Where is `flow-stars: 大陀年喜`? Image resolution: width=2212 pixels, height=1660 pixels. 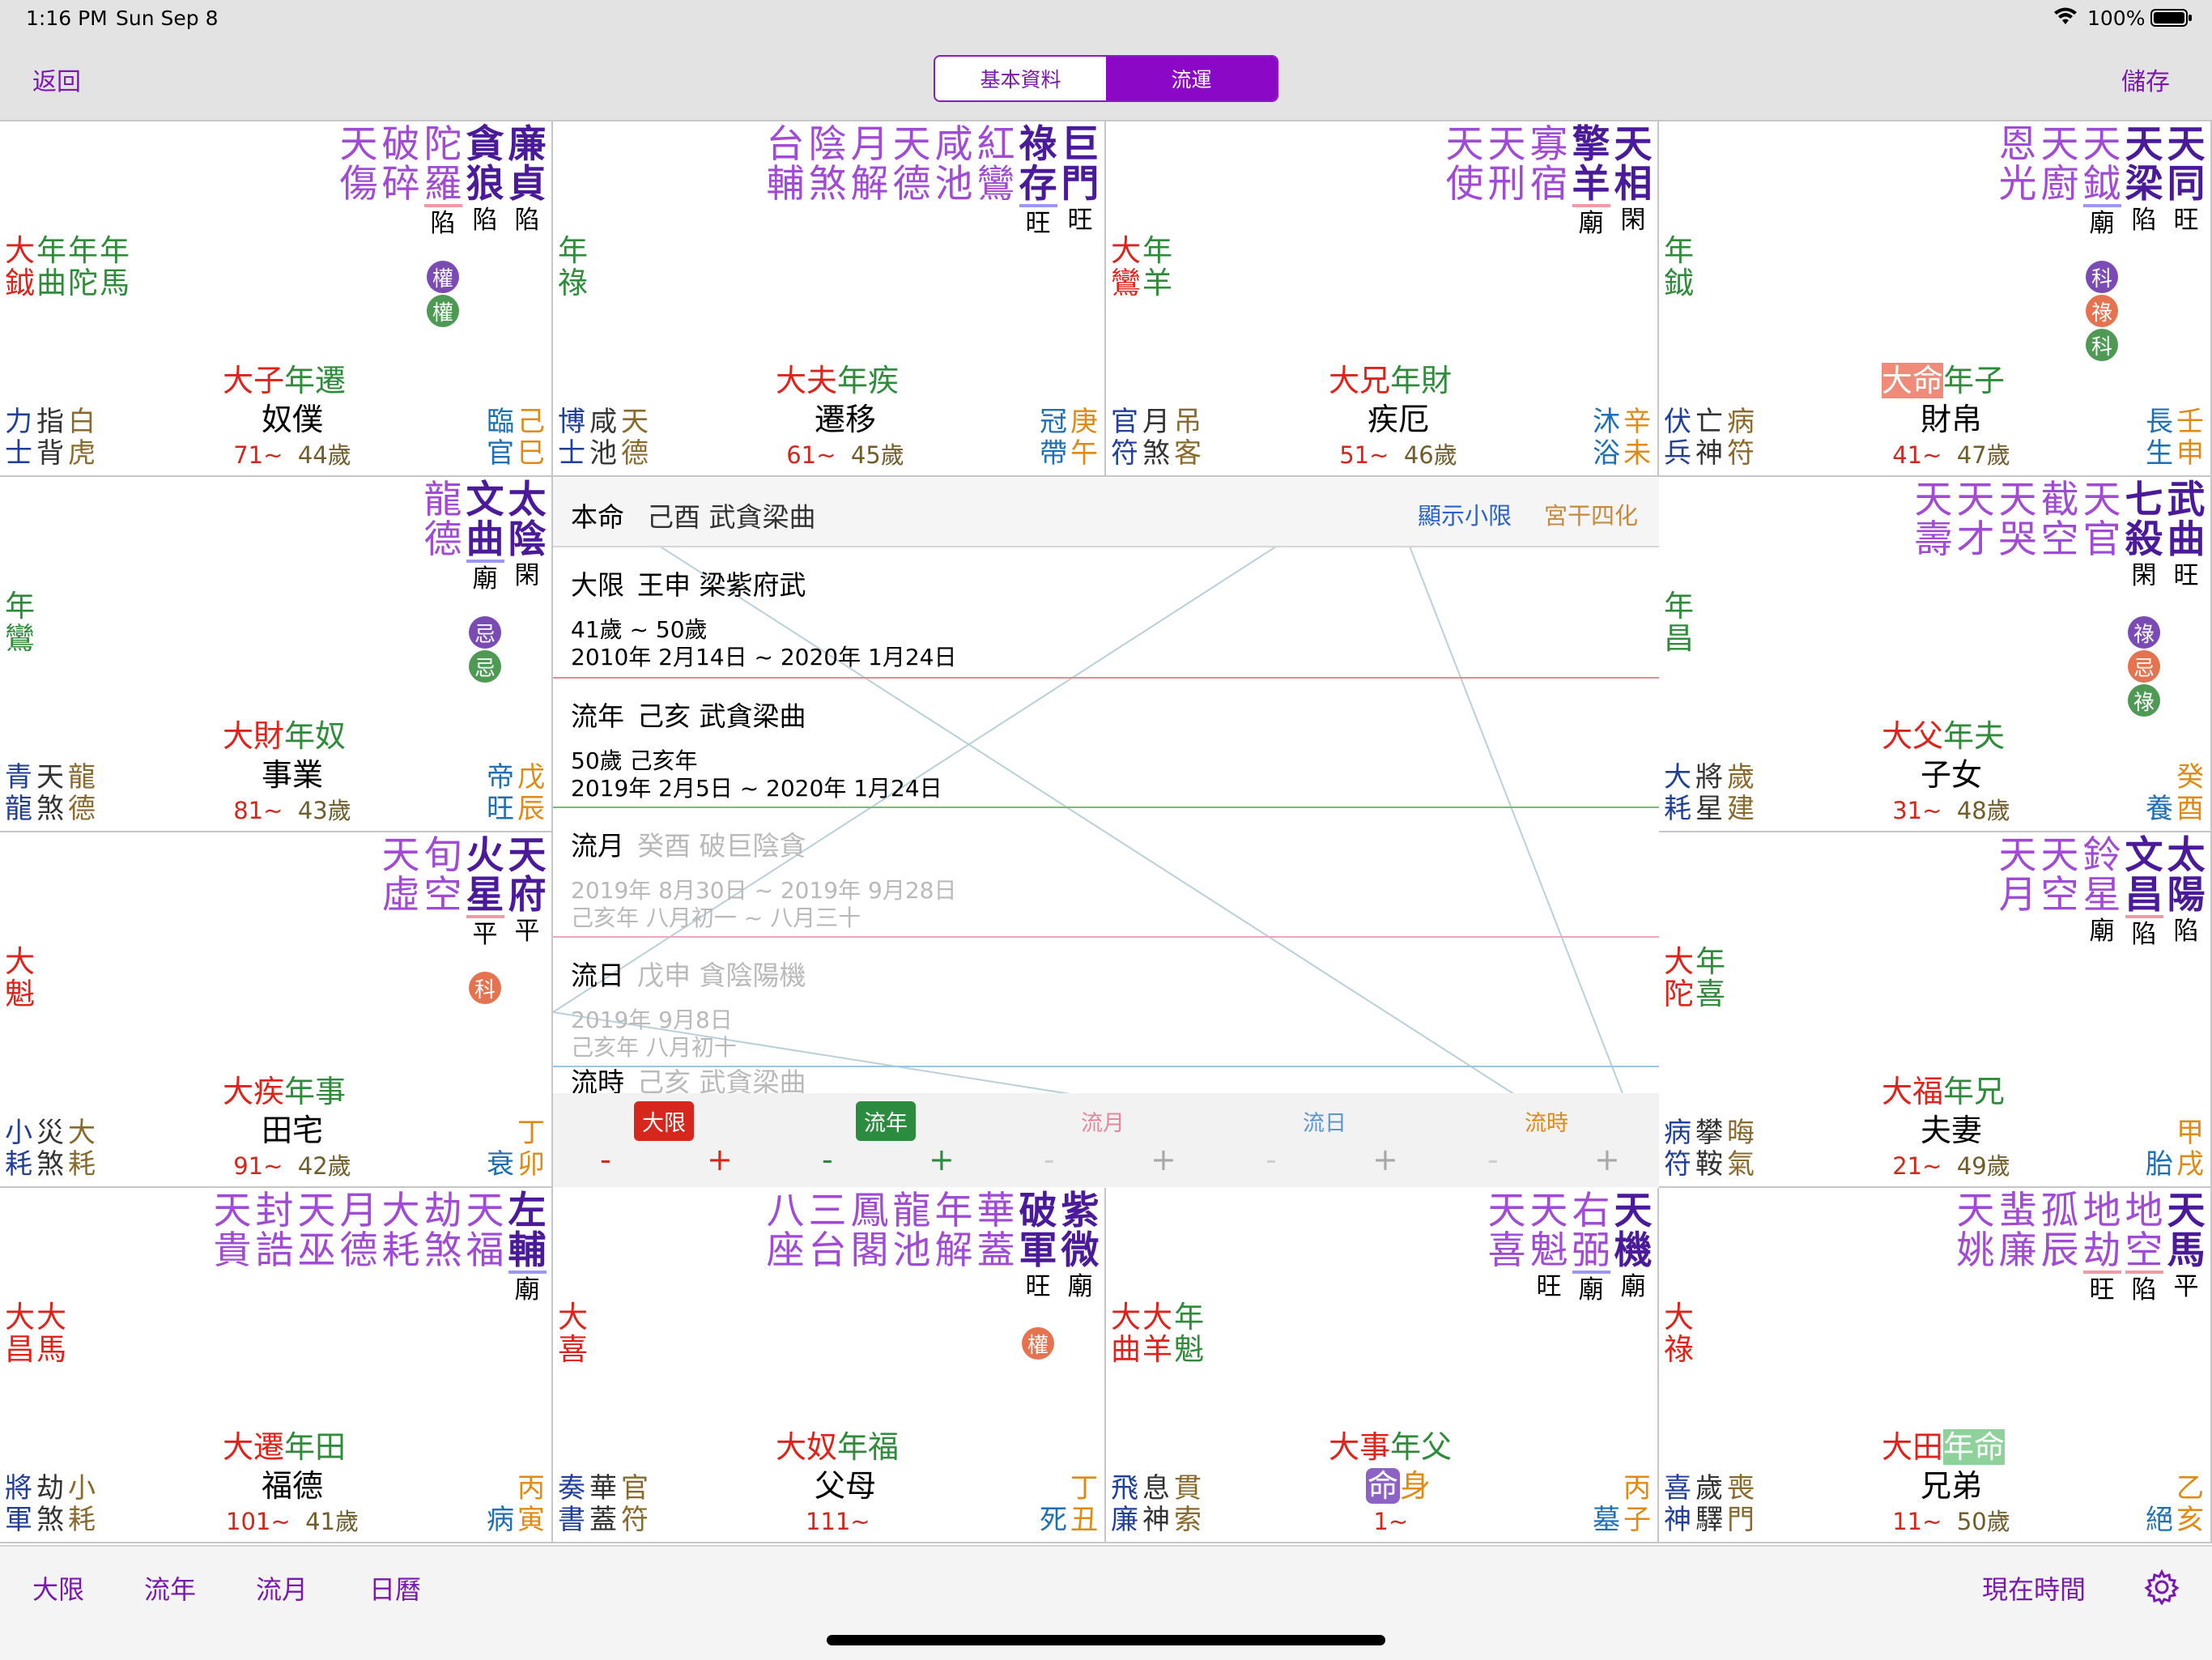
flow-stars: 大陀年喜 is located at coordinates (1695, 979).